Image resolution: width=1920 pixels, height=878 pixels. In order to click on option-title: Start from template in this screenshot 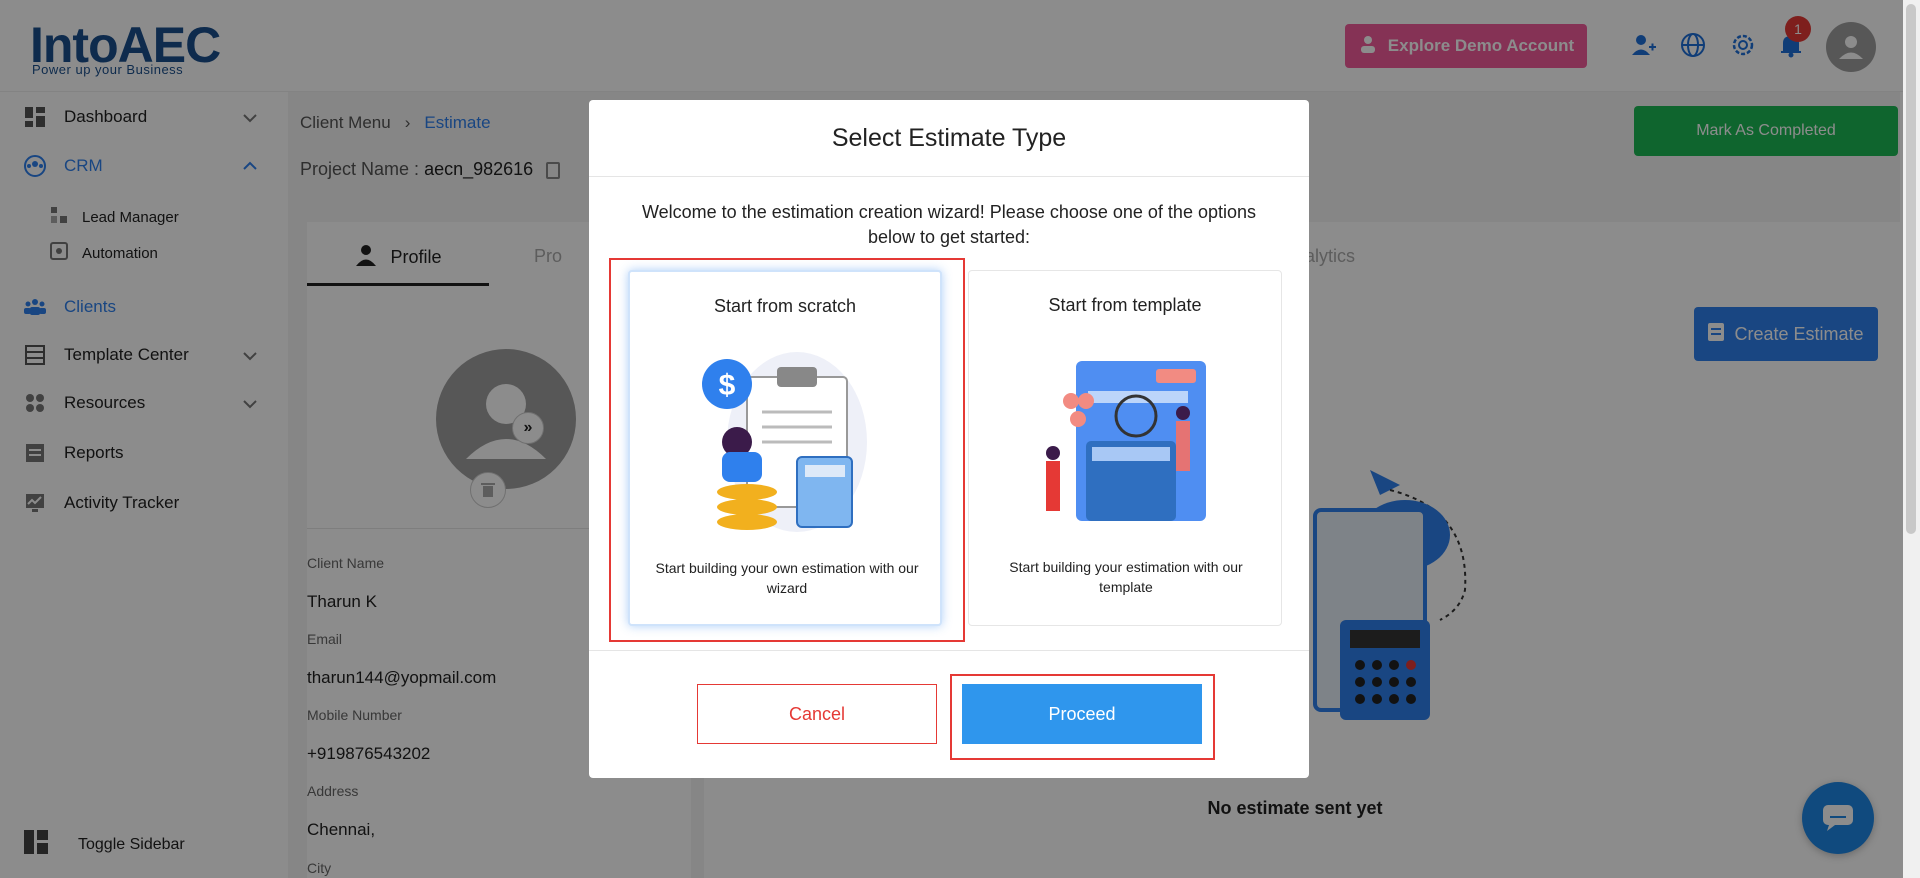, I will do `click(1125, 305)`.